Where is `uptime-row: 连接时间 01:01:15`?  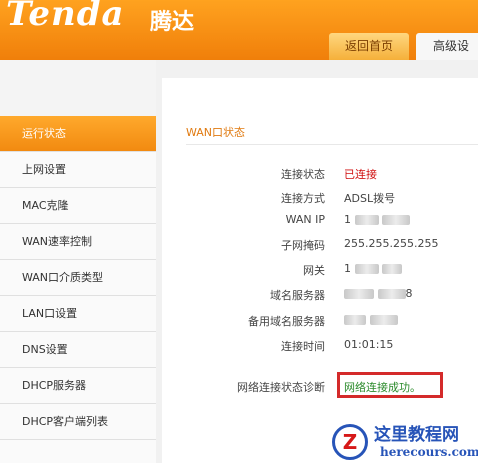 uptime-row: 连接时间 01:01:15 is located at coordinates (320, 346).